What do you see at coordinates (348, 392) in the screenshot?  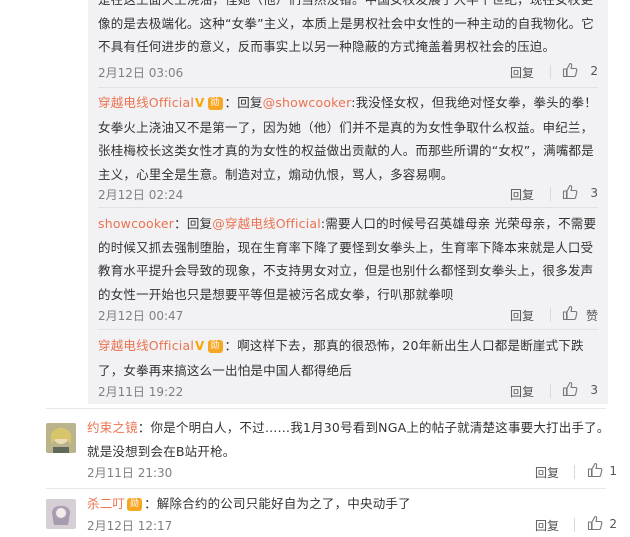 I see `reply-meta: 2月11日 19:22 回复 3` at bounding box center [348, 392].